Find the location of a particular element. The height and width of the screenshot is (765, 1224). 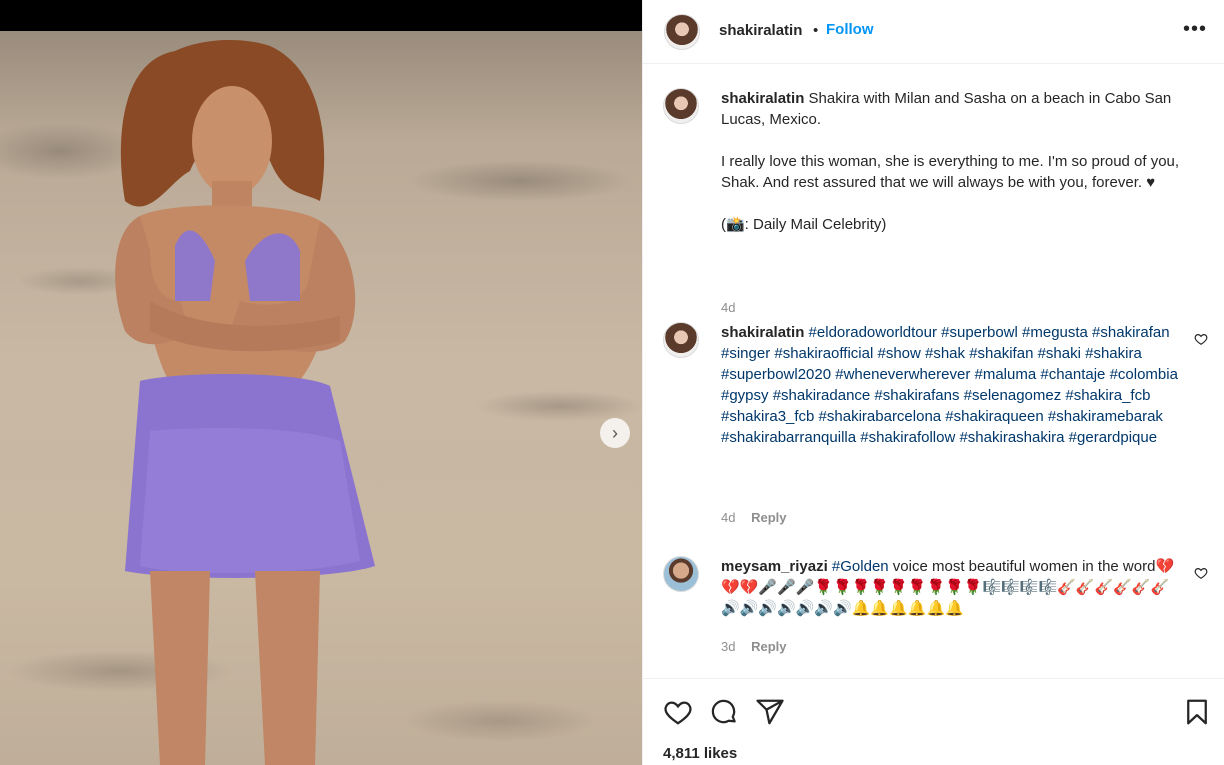

follow-button: Follow is located at coordinates (850, 29).